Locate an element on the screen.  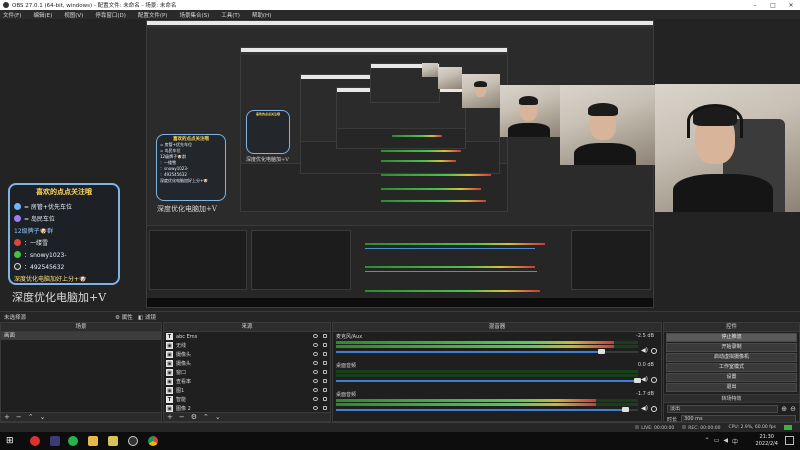
filters-button: ◧ 滤镜 is located at coordinates (147, 317).